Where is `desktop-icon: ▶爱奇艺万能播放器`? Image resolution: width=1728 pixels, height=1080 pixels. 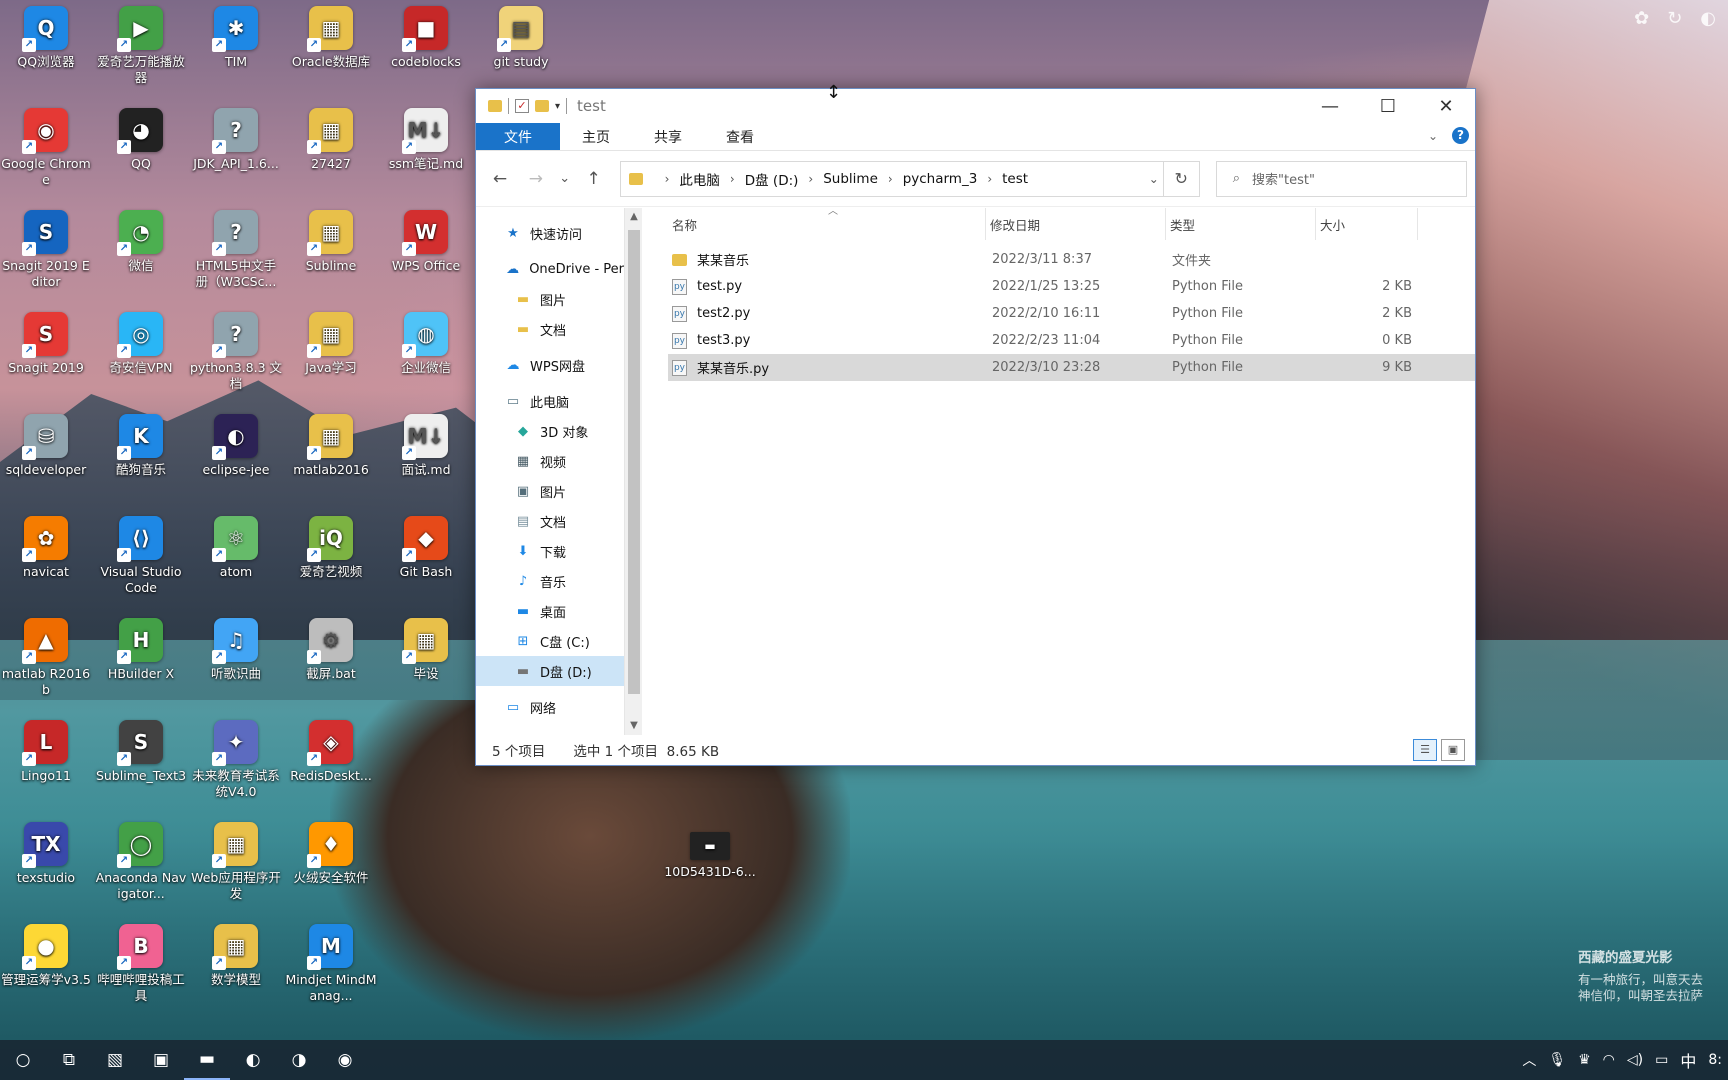
desktop-icon: ▶爱奇艺万能播放器 is located at coordinates (141, 46).